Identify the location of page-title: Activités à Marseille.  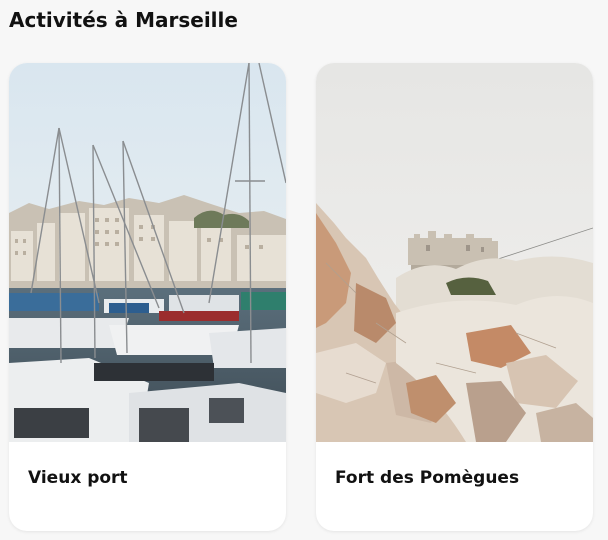
(123, 20).